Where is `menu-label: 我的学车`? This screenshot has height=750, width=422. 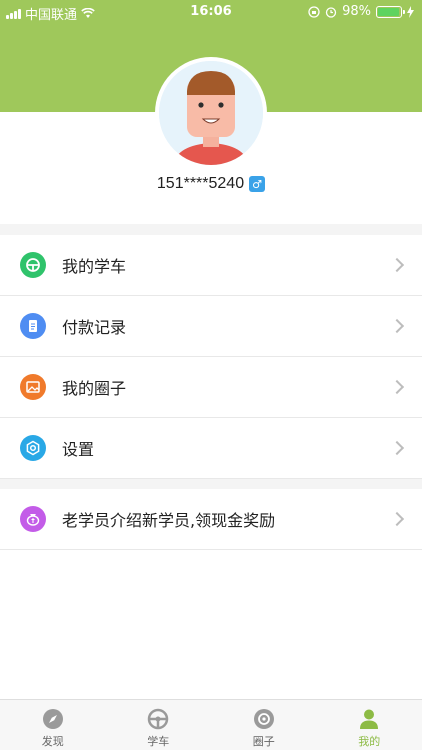 menu-label: 我的学车 is located at coordinates (94, 266).